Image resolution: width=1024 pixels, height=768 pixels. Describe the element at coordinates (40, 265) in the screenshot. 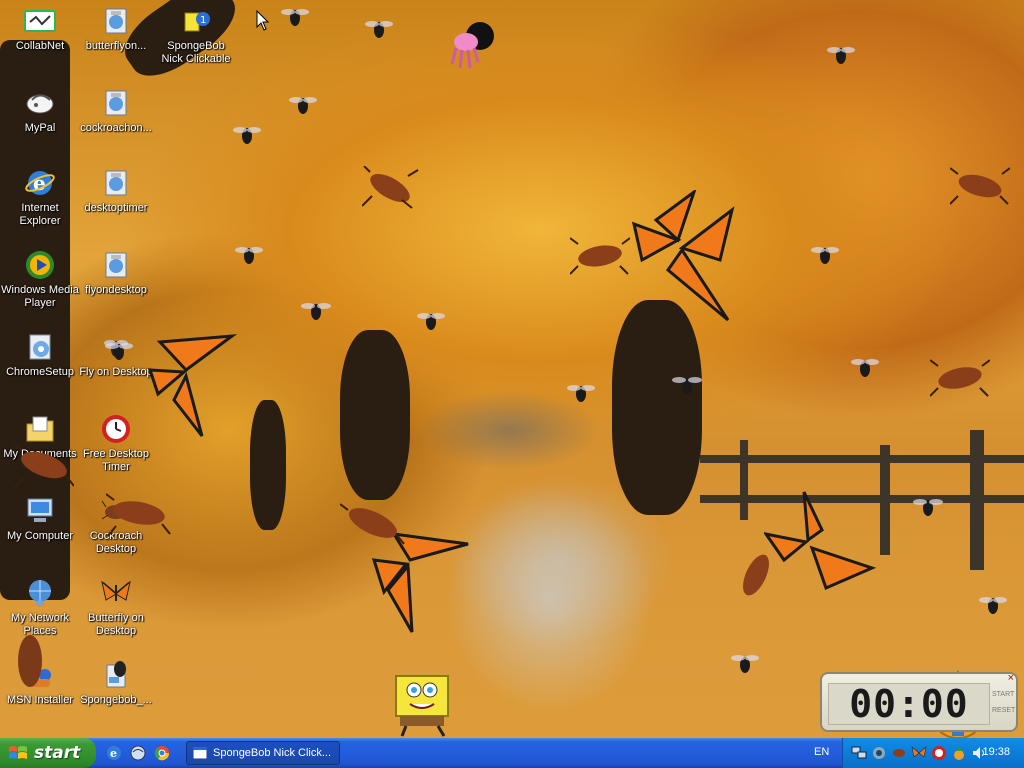

I see `windows-media-player-icon` at that location.